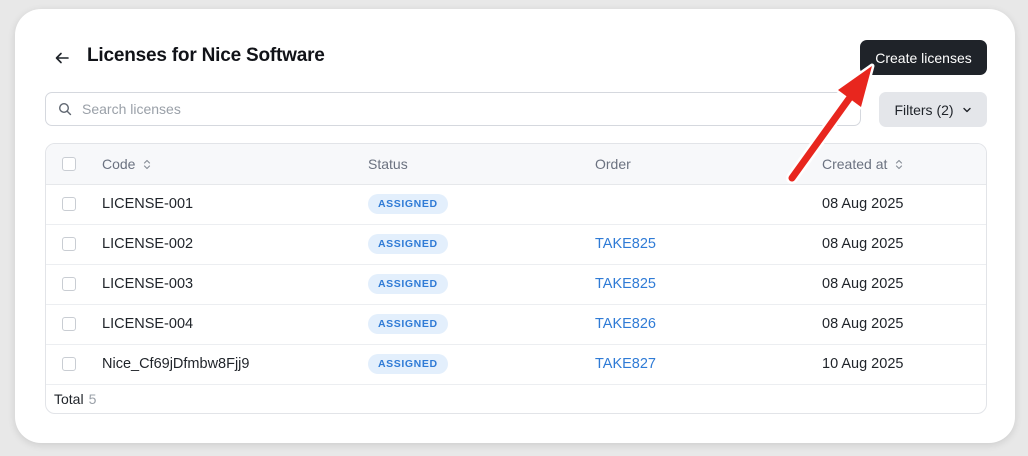 The height and width of the screenshot is (456, 1028). I want to click on back-button, so click(62, 58).